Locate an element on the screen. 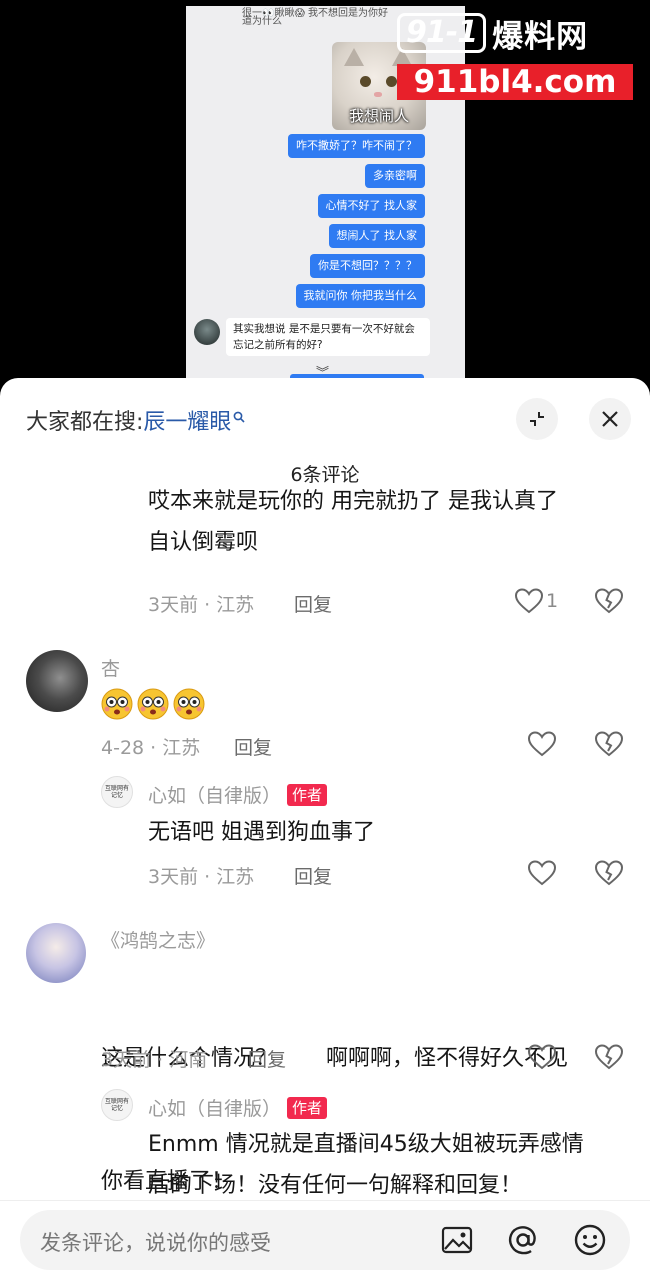  trending-search: 大家都在搜:辰一耀眼 is located at coordinates (136, 420).